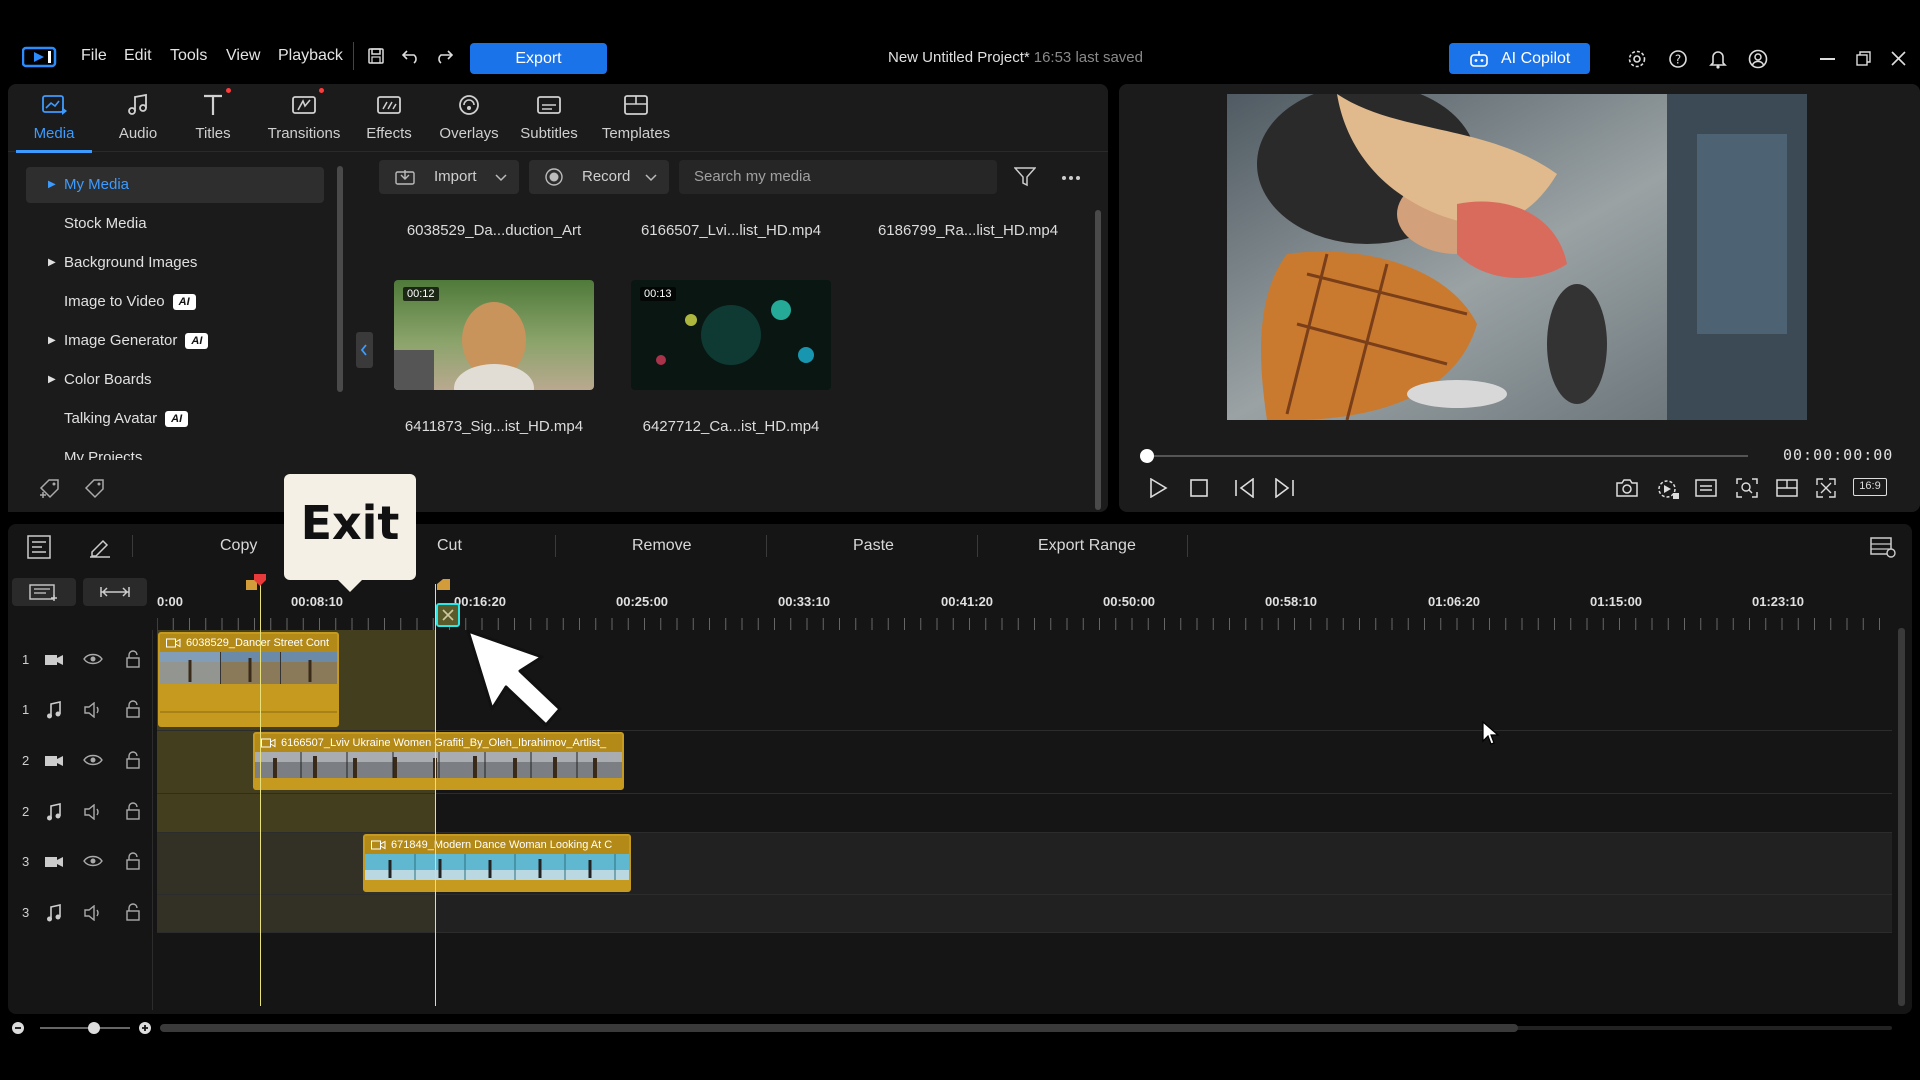 Image resolution: width=1920 pixels, height=1080 pixels. What do you see at coordinates (494, 426) in the screenshot?
I see `media-file-name: 6411873_Sig...ist_HD.mp4` at bounding box center [494, 426].